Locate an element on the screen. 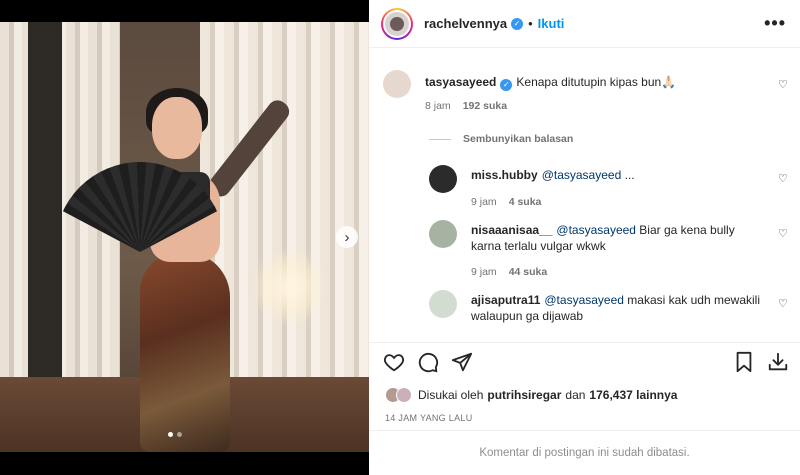 Image resolution: width=800 pixels, height=475 pixels. comment-likes: 4 suka is located at coordinates (525, 202).